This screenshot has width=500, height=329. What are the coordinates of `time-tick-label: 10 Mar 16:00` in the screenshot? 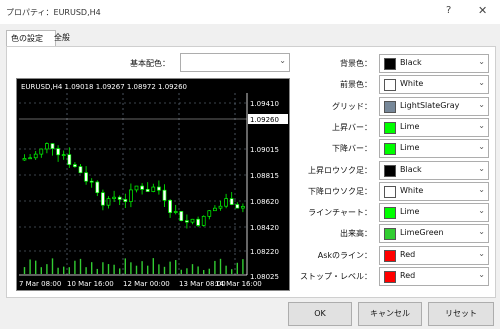 It's located at (90, 284).